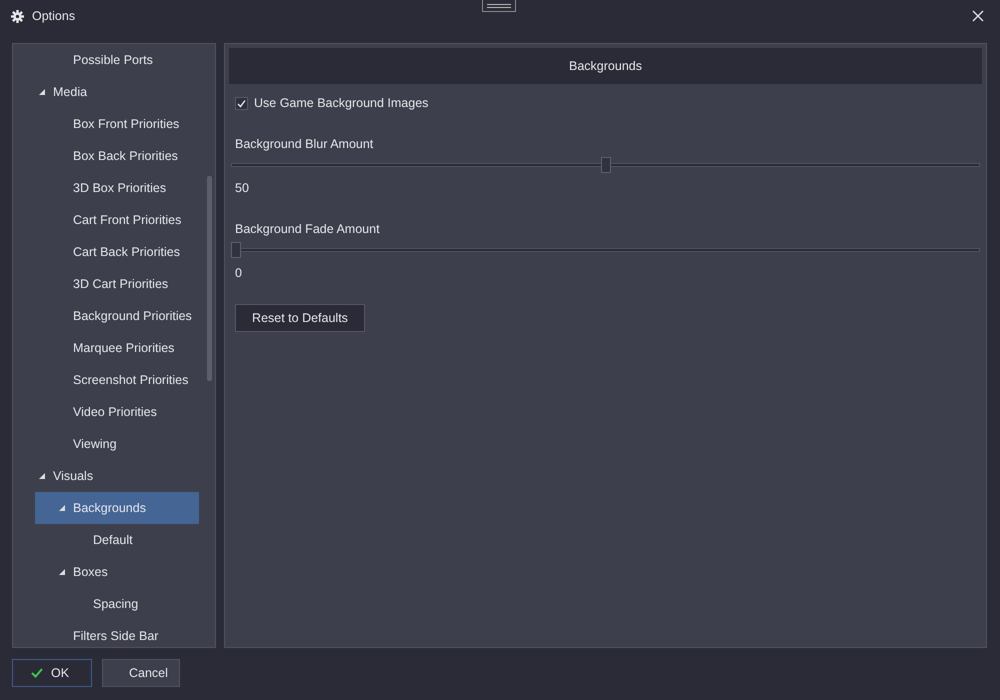 This screenshot has width=1000, height=700. I want to click on ok-button: OK, so click(52, 673).